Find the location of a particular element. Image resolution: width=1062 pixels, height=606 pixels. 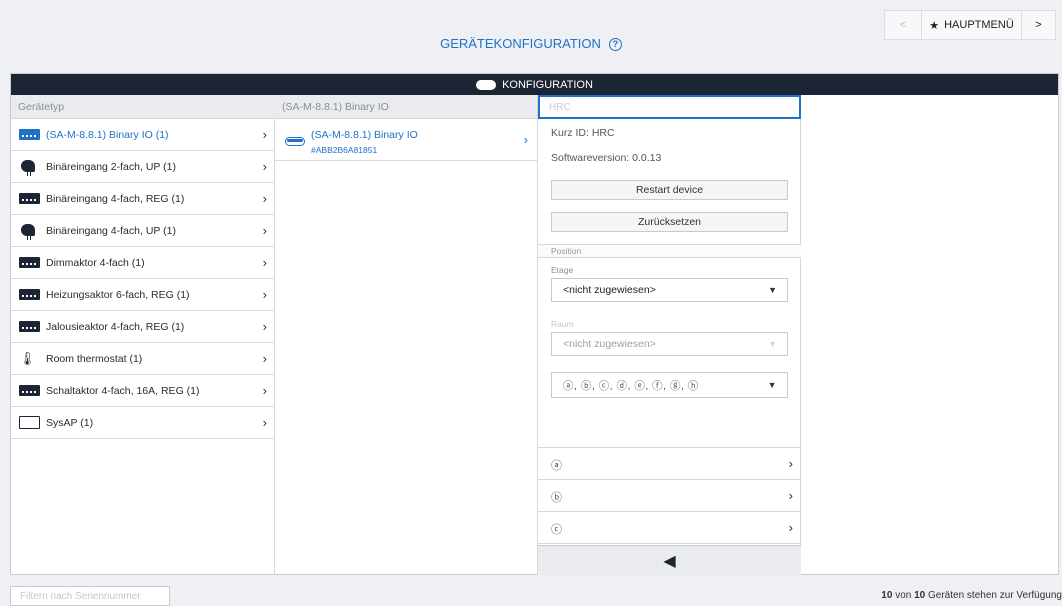

device-type-label: Room thermostat (1) is located at coordinates (94, 358).